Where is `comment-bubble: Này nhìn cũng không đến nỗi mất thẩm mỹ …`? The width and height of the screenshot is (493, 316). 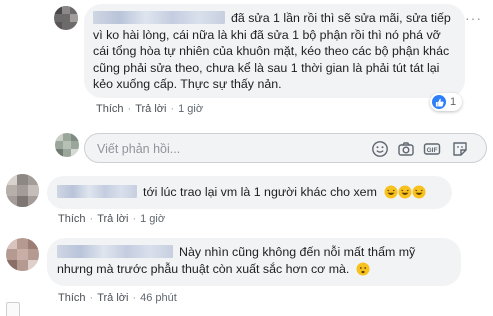
comment-bubble: Này nhìn cũng không đến nỗi mất thẩm mỹ … is located at coordinates (254, 262).